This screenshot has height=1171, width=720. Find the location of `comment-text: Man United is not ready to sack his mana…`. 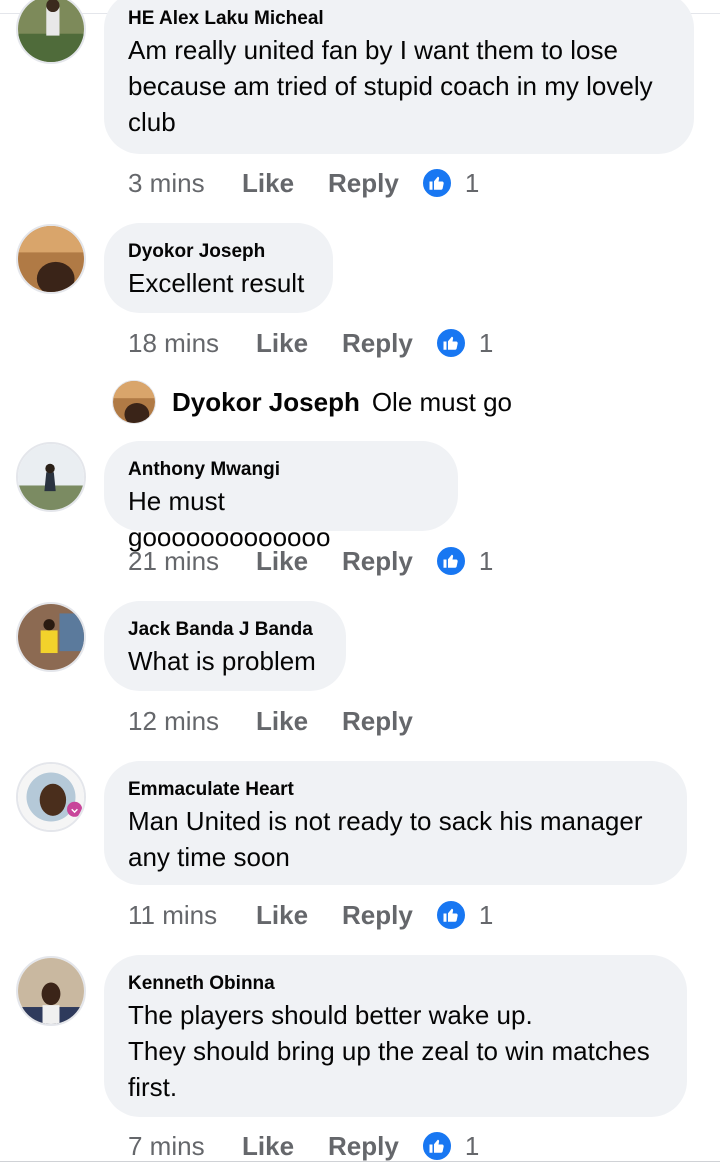

comment-text: Man United is not ready to sack his mana… is located at coordinates (385, 839).